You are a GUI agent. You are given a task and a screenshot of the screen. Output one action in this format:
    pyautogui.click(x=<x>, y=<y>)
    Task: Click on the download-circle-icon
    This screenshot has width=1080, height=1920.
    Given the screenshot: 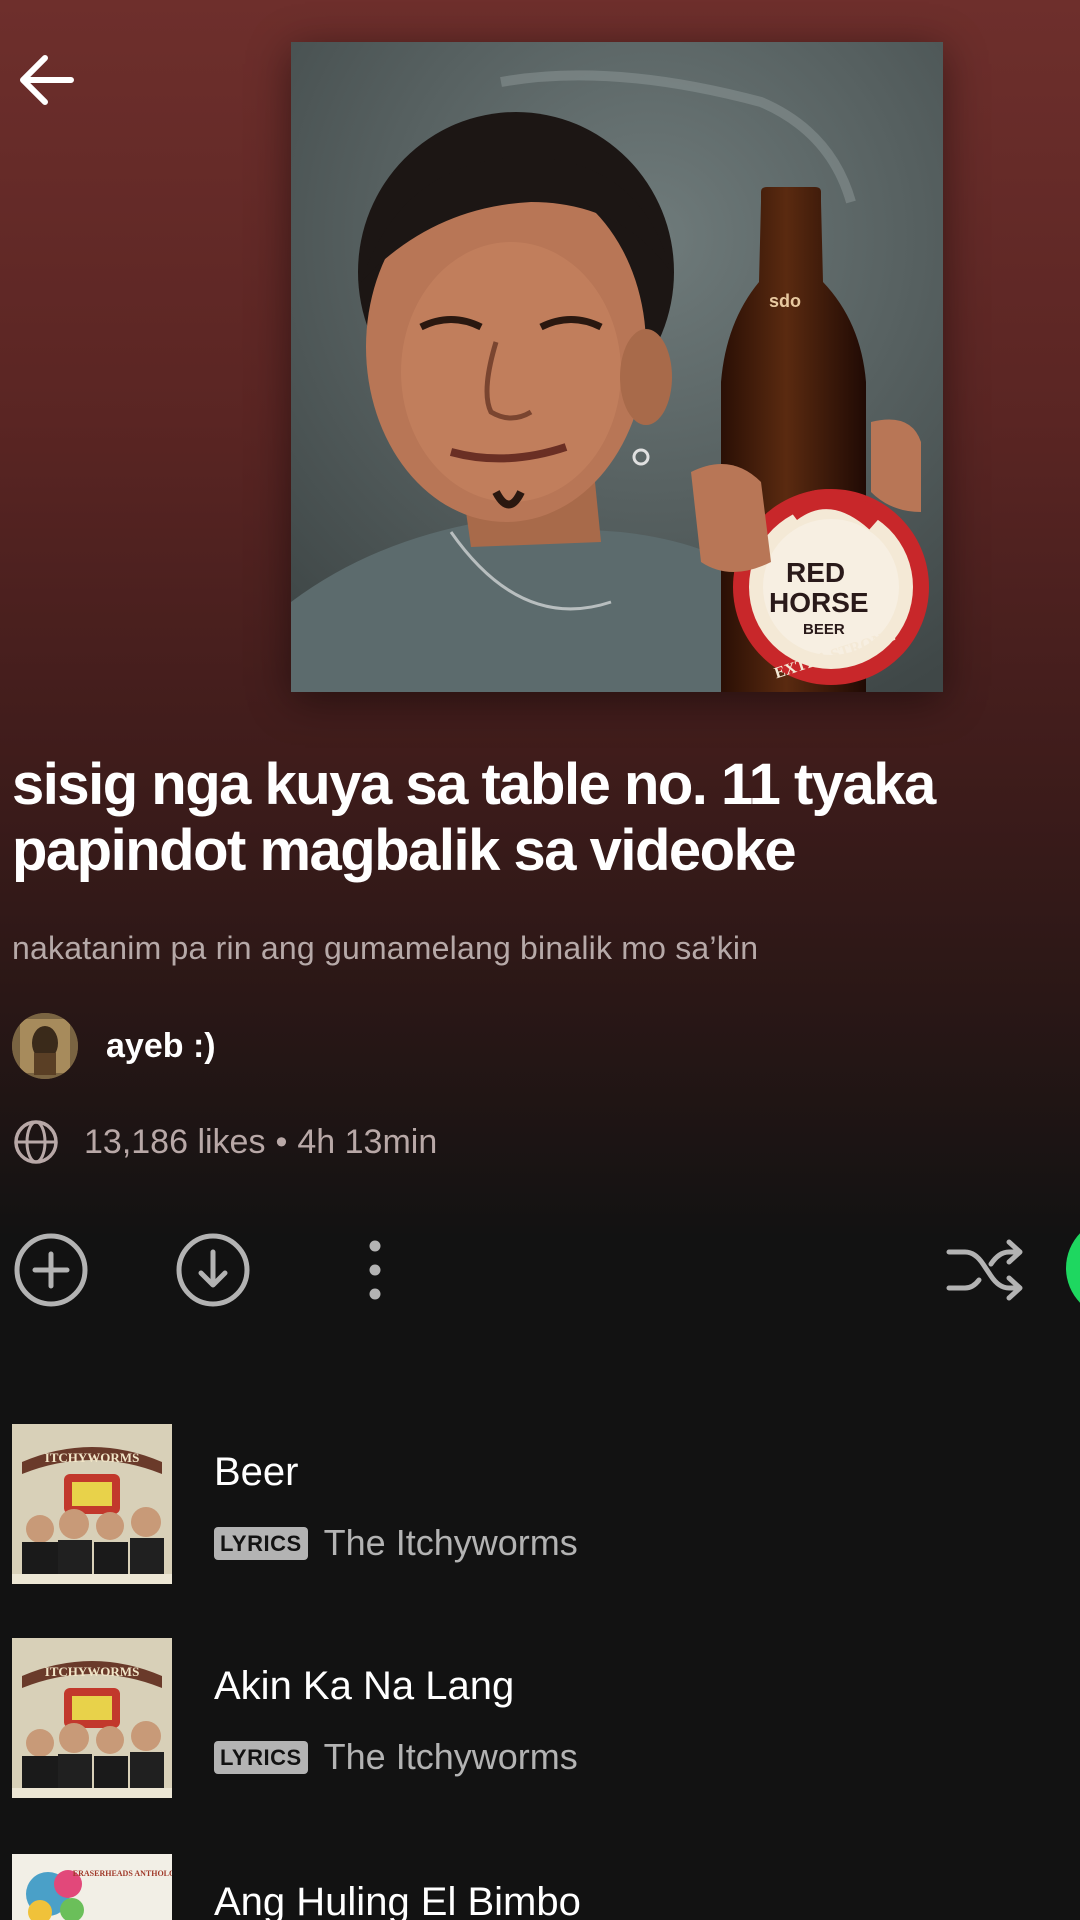 What is the action you would take?
    pyautogui.click(x=213, y=1270)
    